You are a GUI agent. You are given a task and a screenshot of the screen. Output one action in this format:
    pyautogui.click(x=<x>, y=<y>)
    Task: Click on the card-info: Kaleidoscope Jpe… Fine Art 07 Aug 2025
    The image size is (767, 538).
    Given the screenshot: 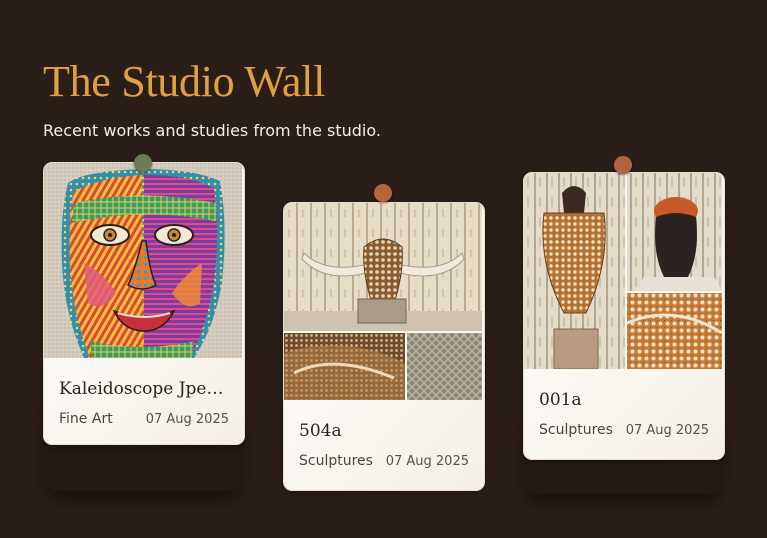 What is the action you would take?
    pyautogui.click(x=144, y=401)
    